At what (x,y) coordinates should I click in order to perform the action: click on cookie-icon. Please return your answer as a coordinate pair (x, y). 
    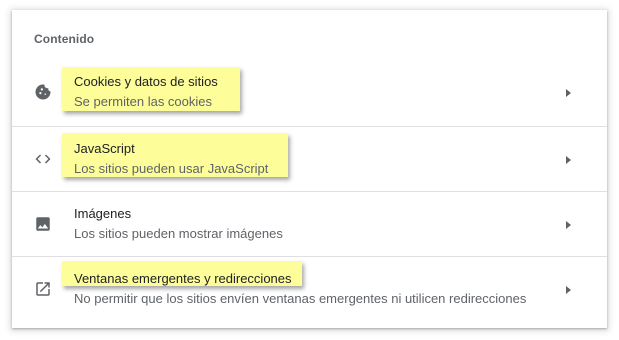
    Looking at the image, I should click on (43, 92).